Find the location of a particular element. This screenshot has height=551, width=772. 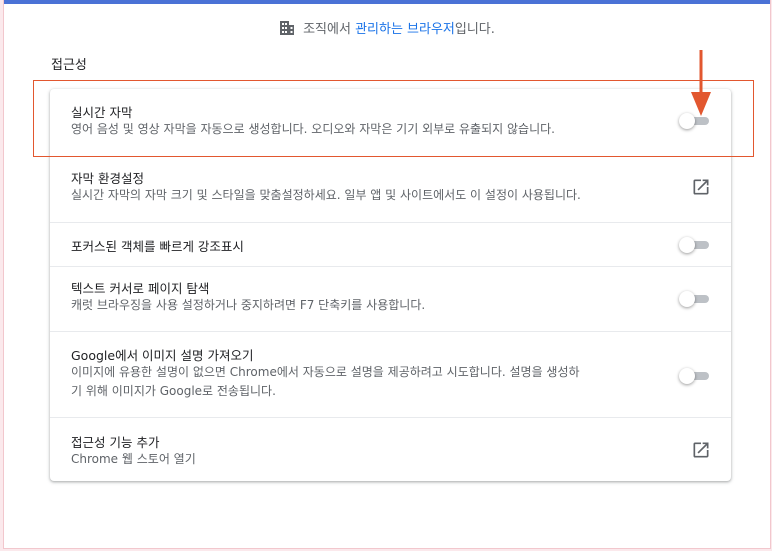

setting-description: Chrome 웹 스토어 열기 is located at coordinates (133, 459).